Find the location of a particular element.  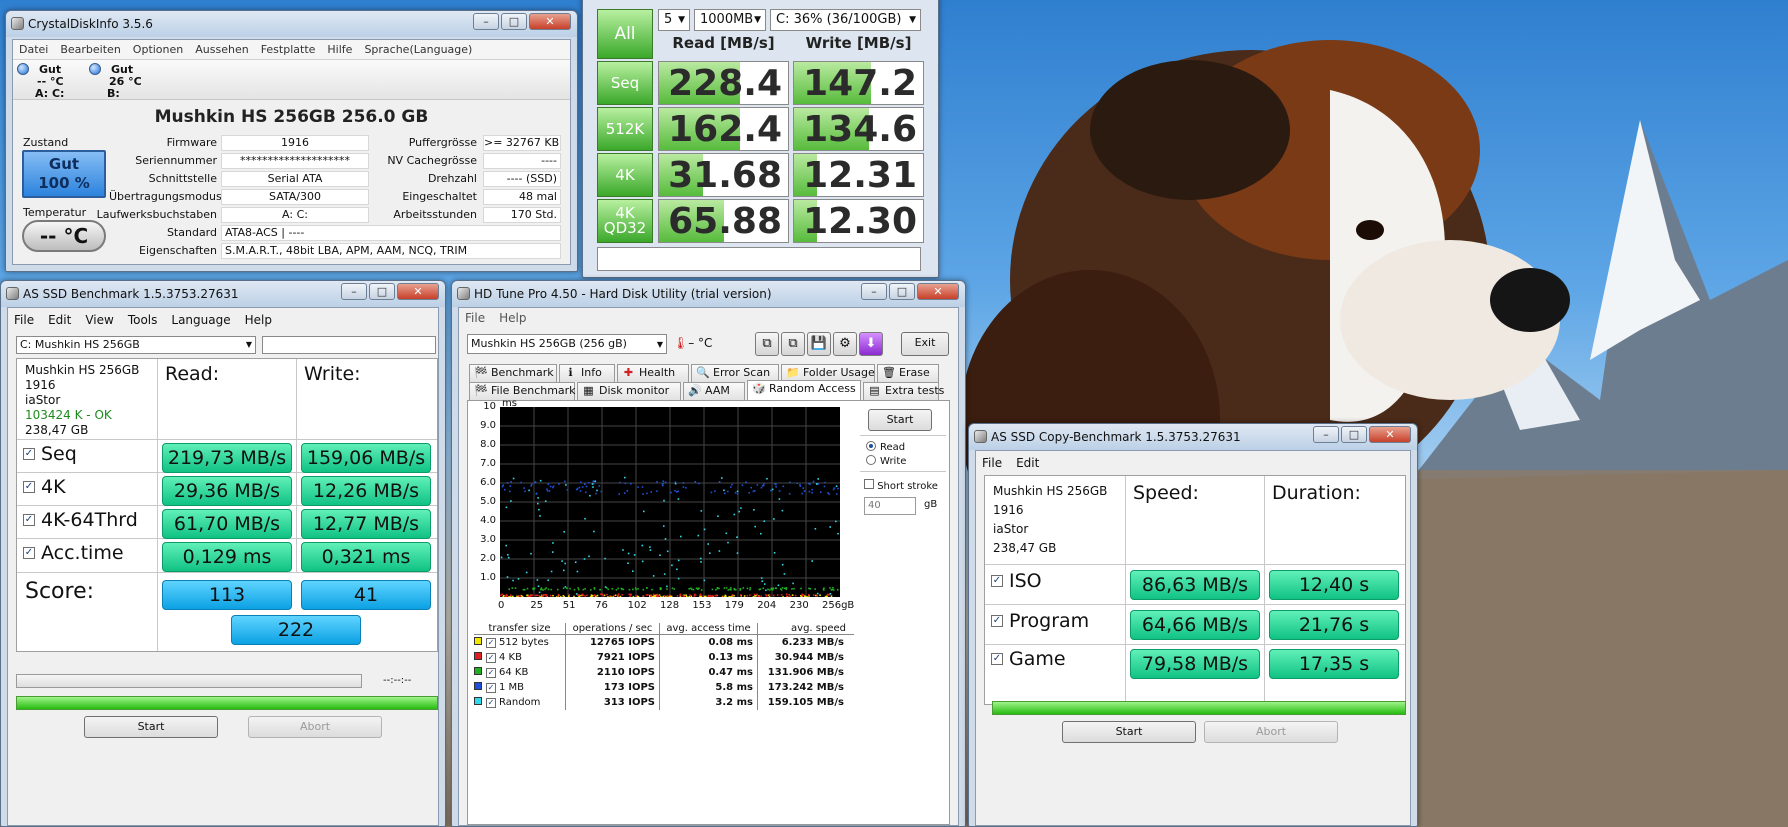

4k-64thrd-row-label: ✓ 4K-64Thrd is located at coordinates (80, 520).